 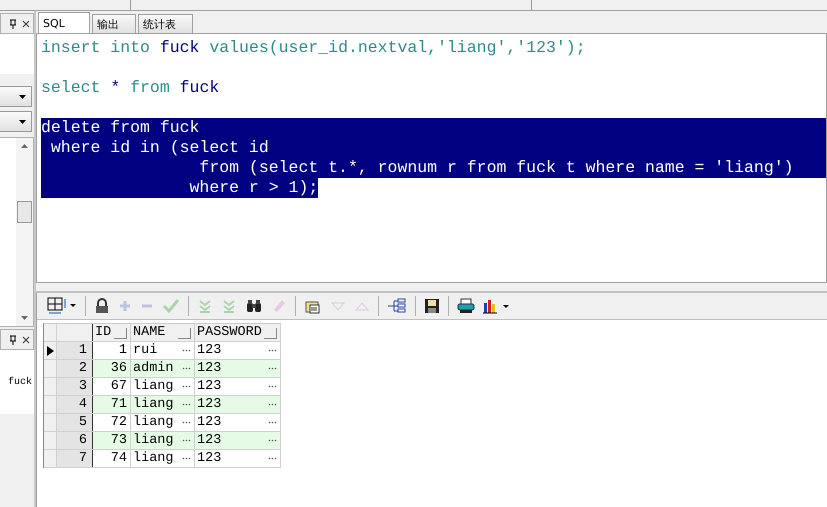 What do you see at coordinates (75, 386) in the screenshot?
I see `row-number: 3` at bounding box center [75, 386].